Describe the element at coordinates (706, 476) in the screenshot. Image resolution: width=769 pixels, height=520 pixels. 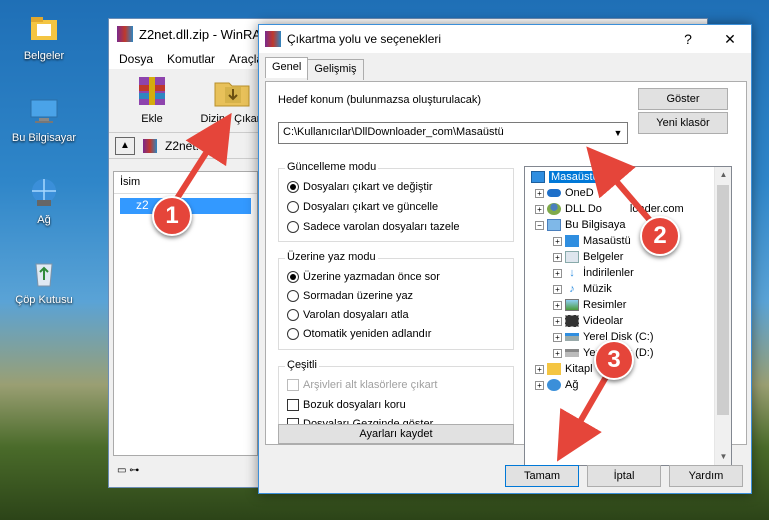
I see `help-button: Yardım` at that location.